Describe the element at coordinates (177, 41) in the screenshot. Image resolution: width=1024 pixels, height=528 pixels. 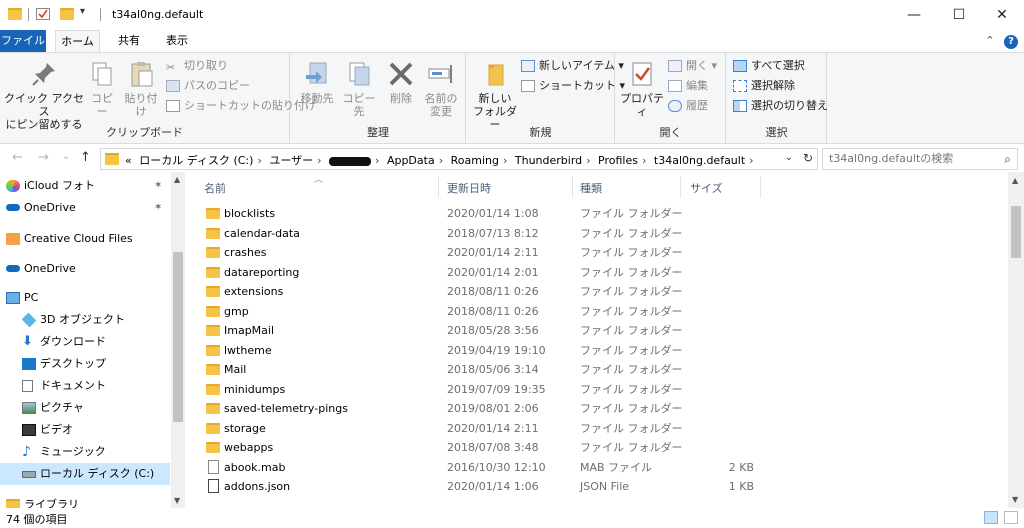
I see `tab-view: 表示` at that location.